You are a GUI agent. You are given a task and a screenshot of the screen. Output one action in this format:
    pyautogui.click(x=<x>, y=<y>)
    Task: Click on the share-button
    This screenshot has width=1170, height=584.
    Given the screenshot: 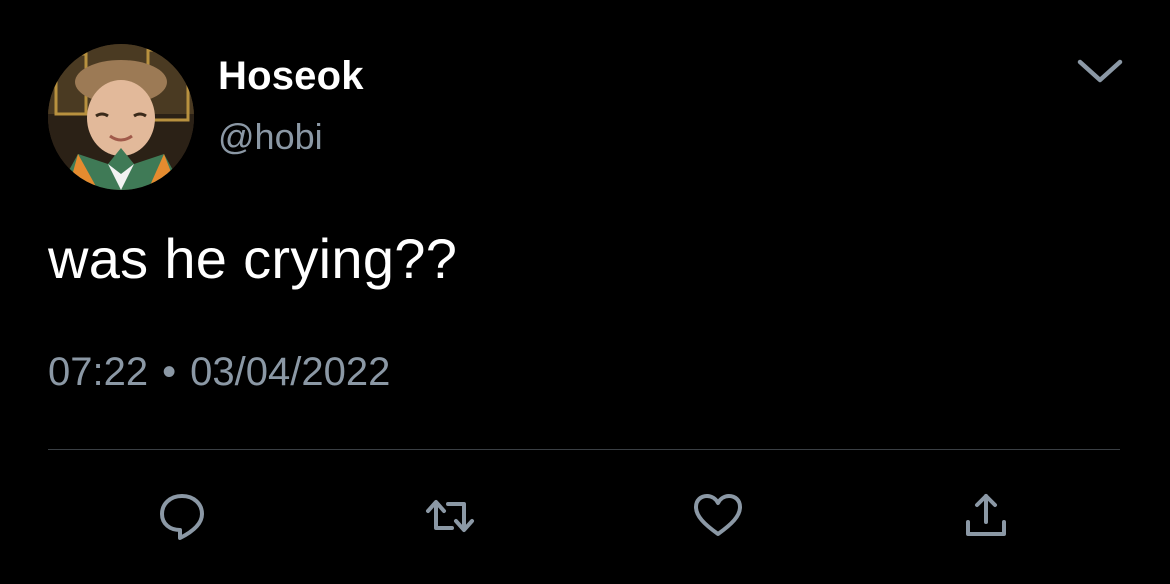 What is the action you would take?
    pyautogui.click(x=986, y=516)
    